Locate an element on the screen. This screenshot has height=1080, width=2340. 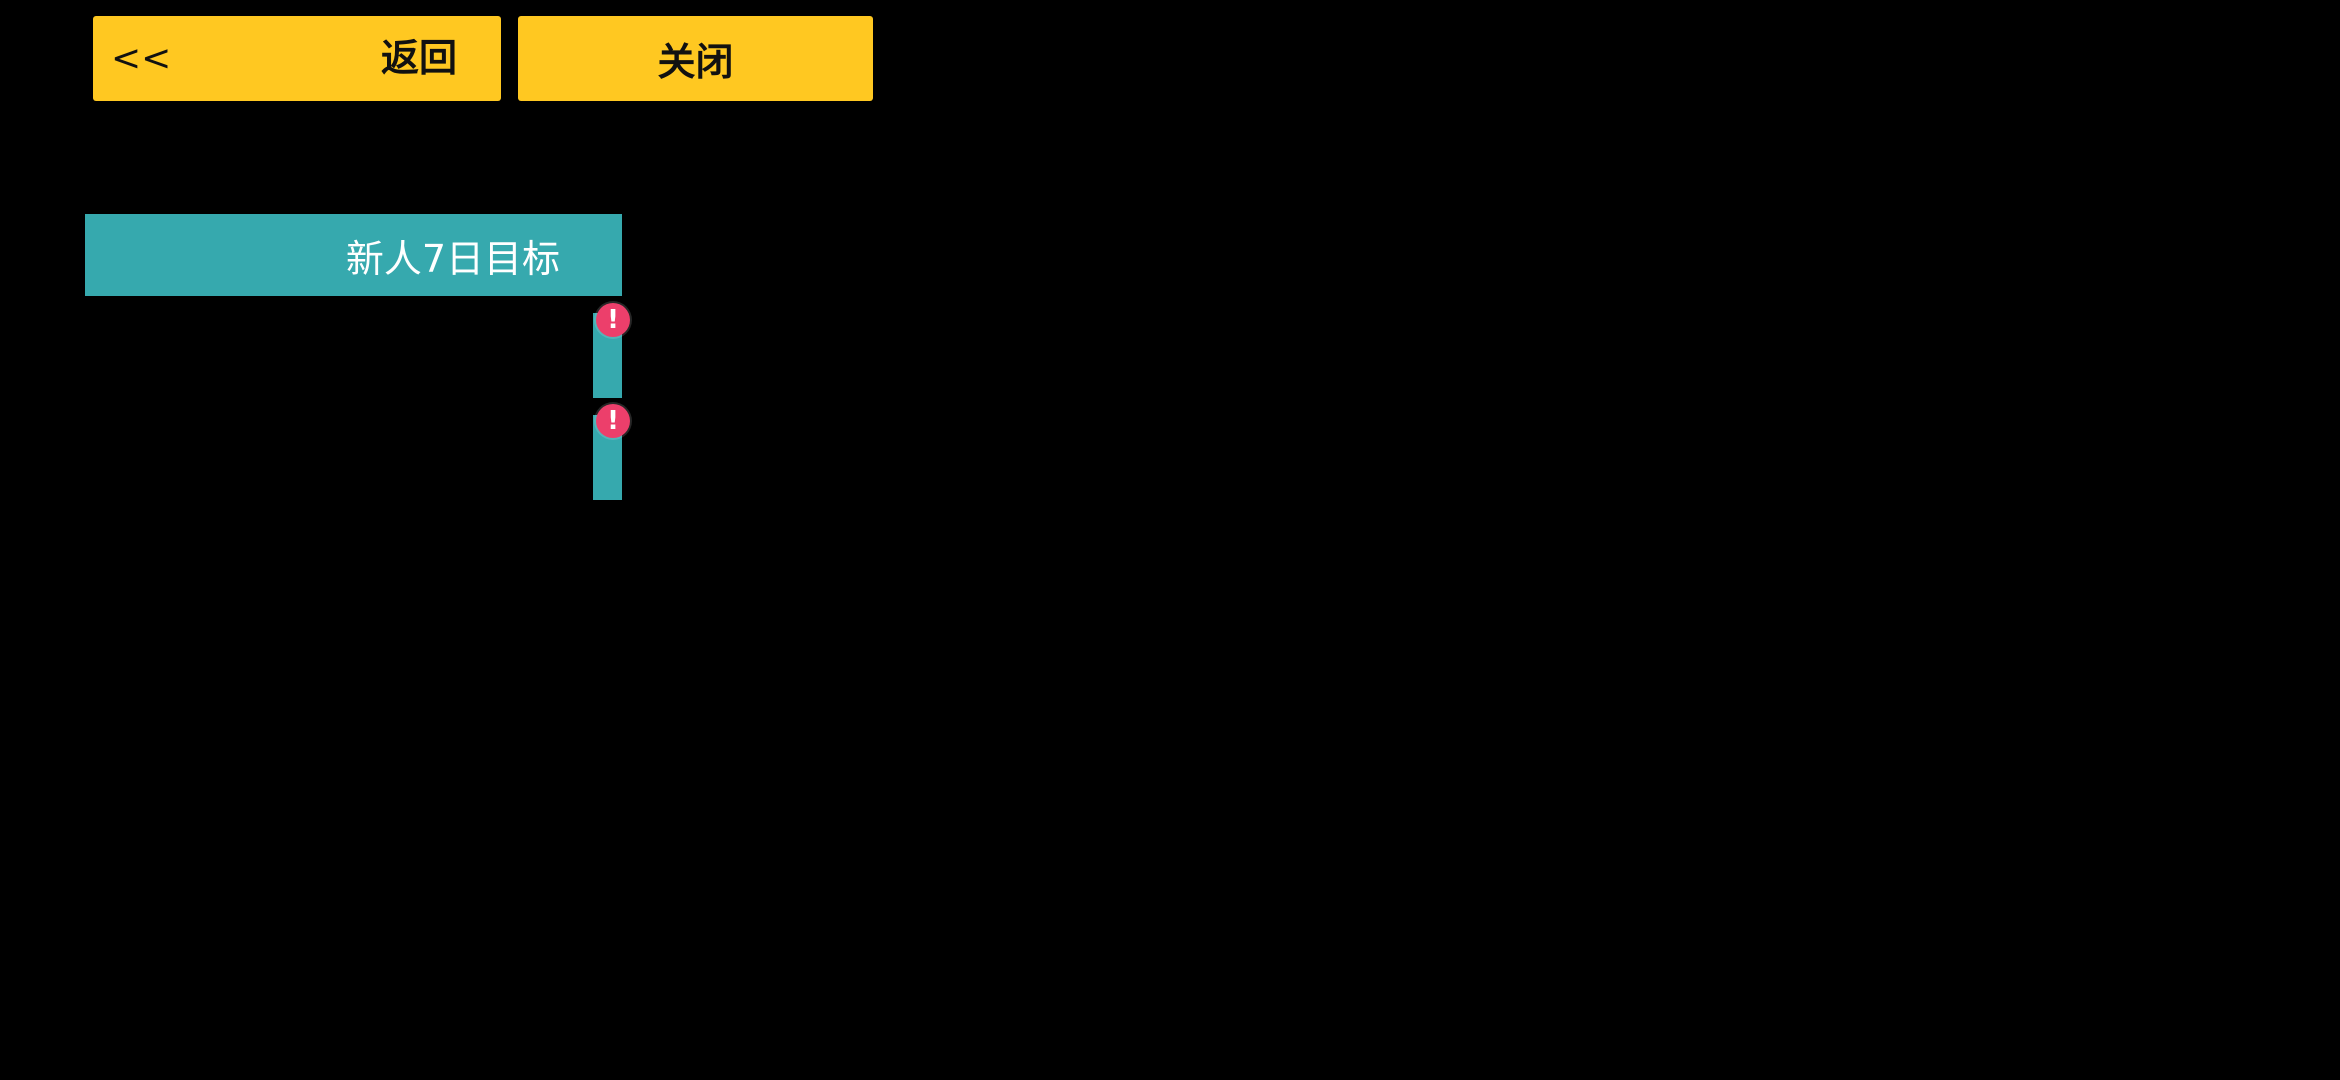
back-button-label: 返回 is located at coordinates (419, 58).